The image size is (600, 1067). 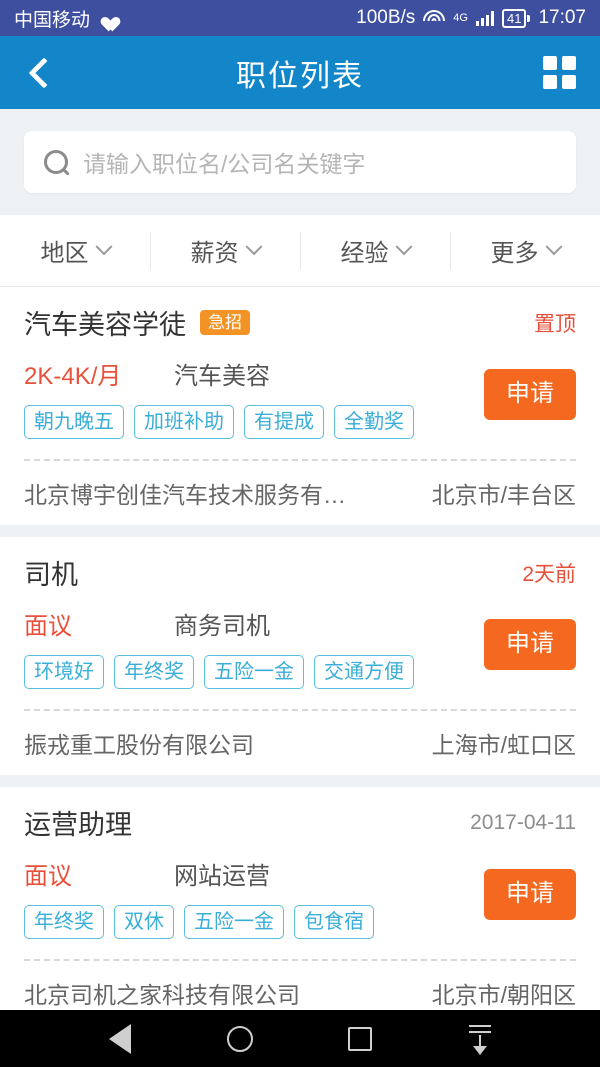 What do you see at coordinates (78, 825) in the screenshot?
I see `job-title: 运营助理` at bounding box center [78, 825].